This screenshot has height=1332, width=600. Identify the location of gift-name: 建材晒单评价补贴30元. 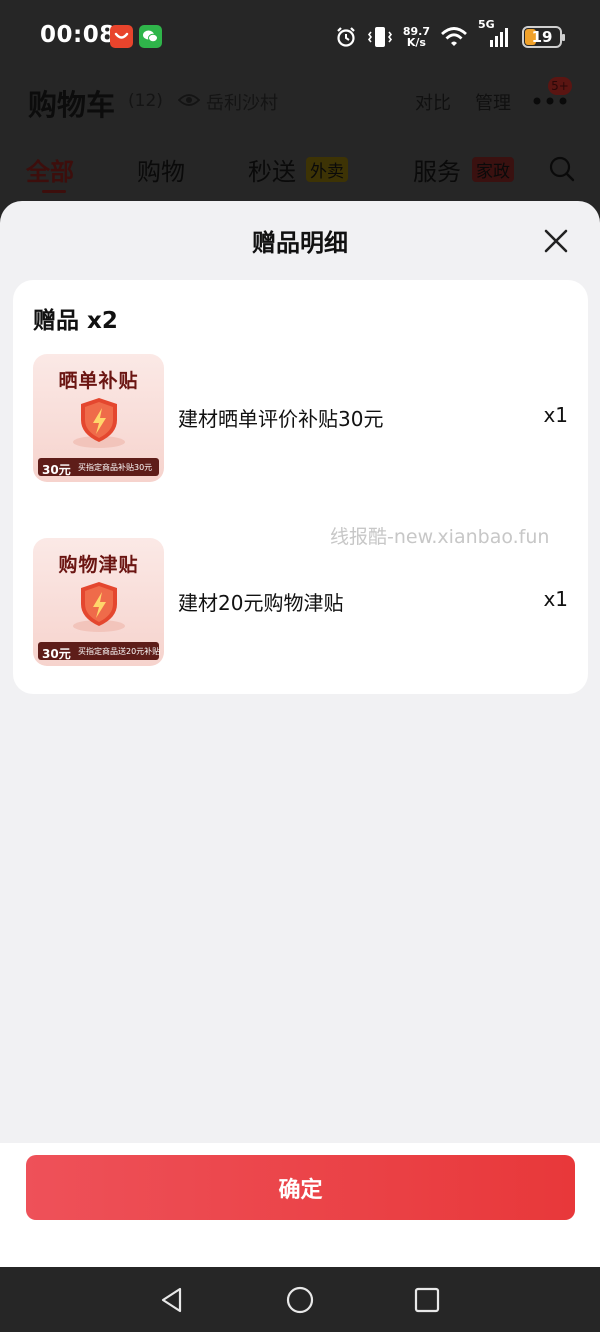
(281, 419).